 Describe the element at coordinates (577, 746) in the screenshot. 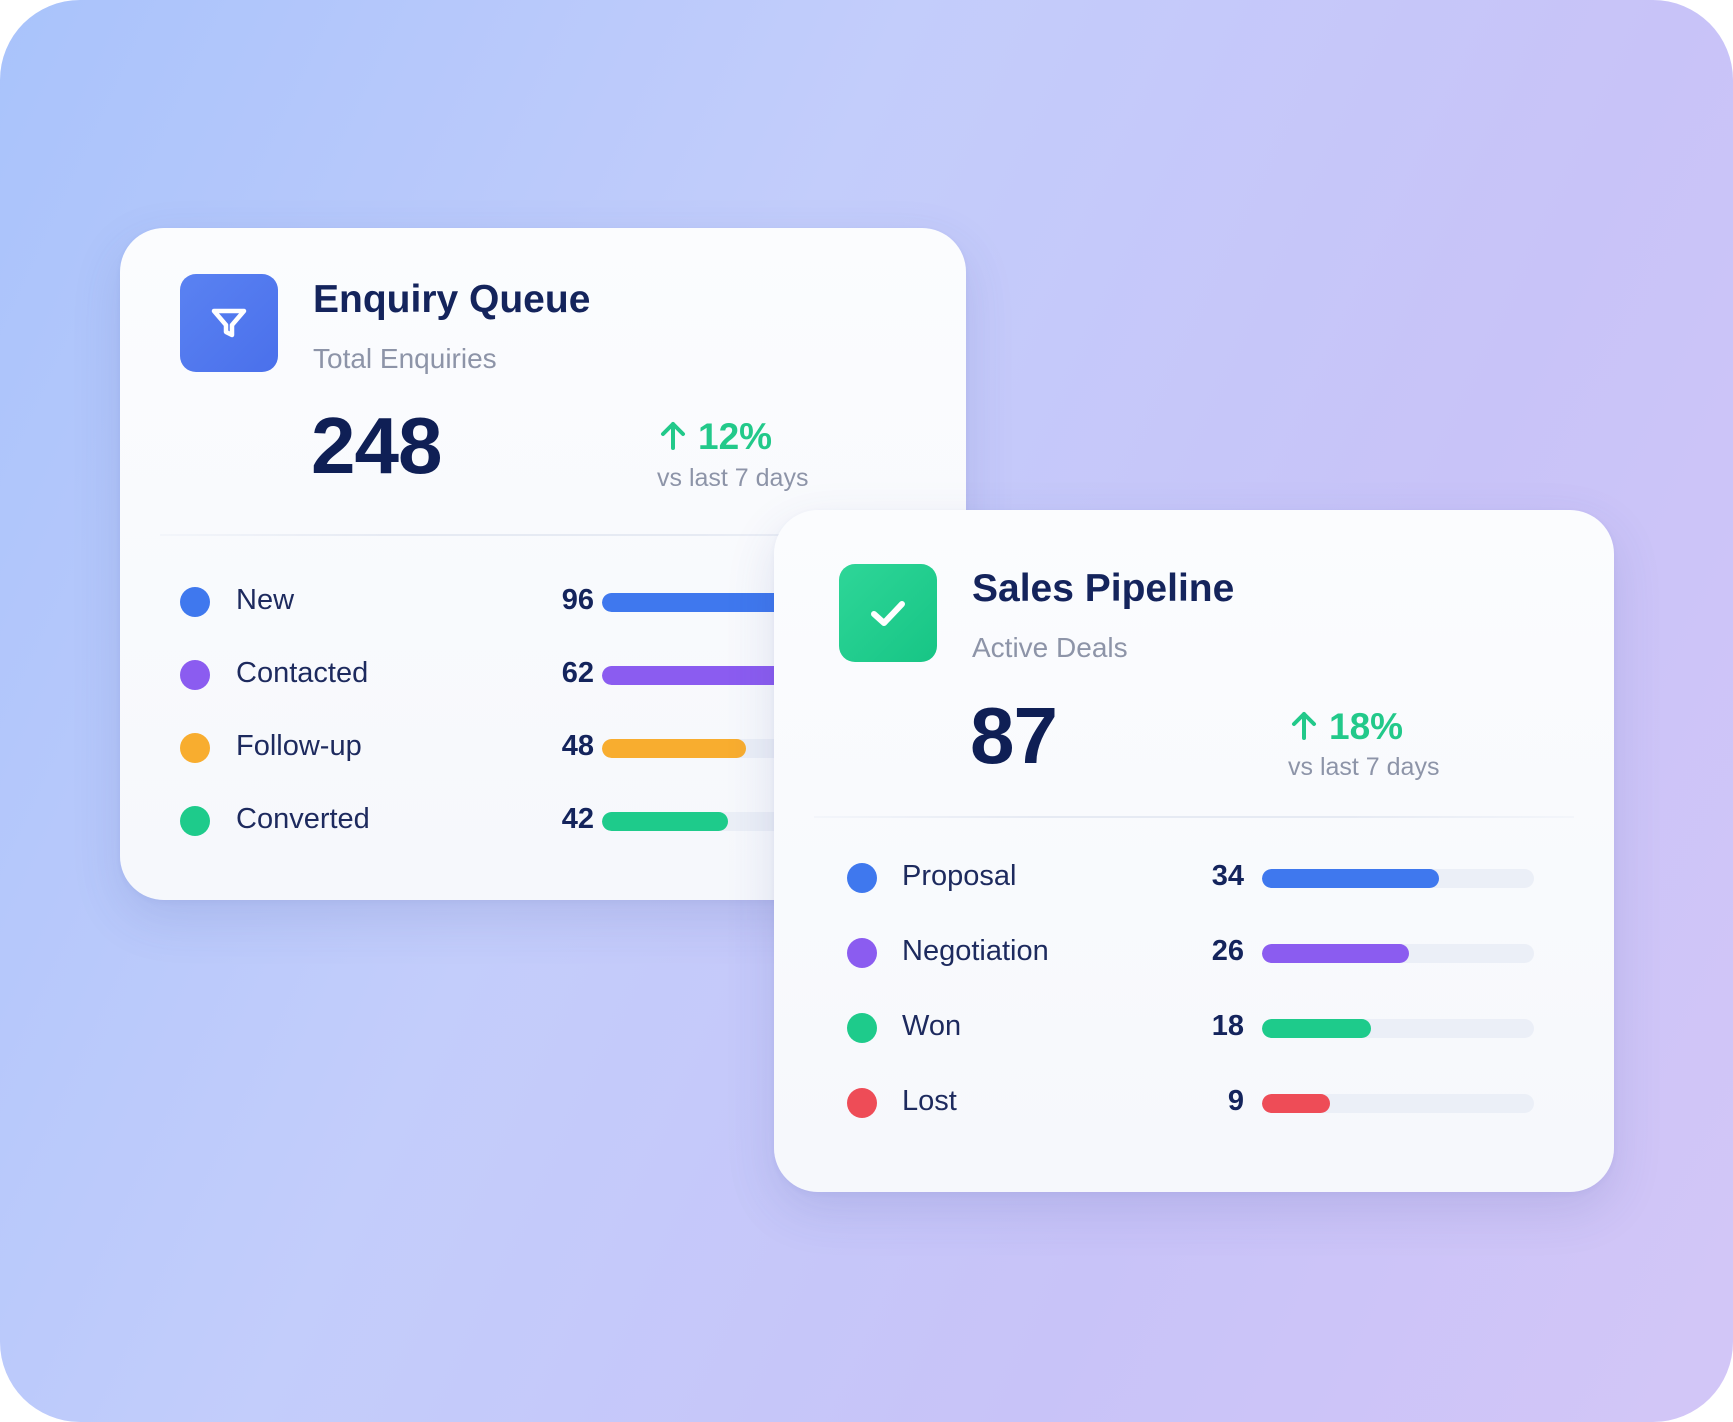

I see `row-count: 48` at that location.